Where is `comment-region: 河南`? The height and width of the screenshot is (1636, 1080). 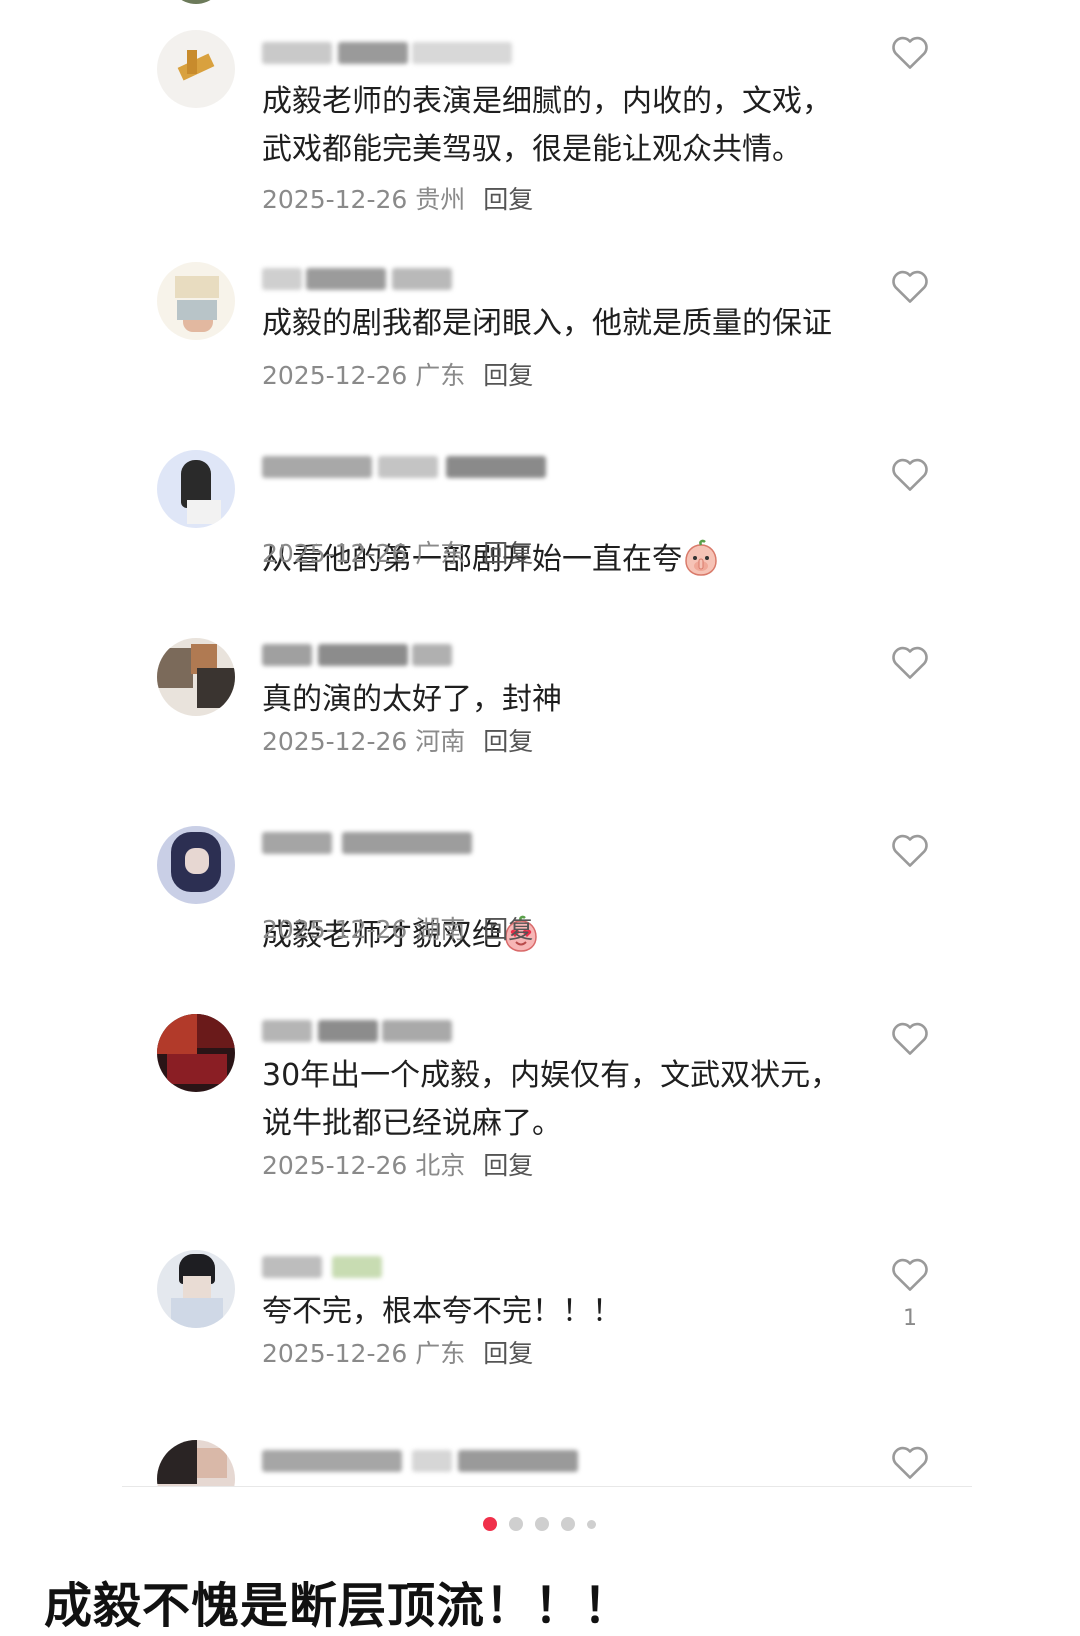 comment-region: 河南 is located at coordinates (440, 741).